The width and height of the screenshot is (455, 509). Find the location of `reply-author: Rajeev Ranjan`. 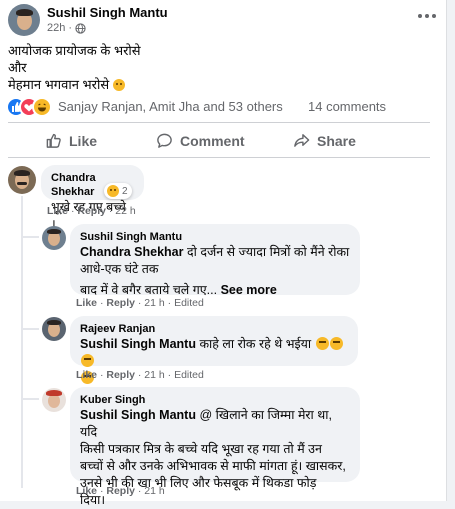

reply-author: Rajeev Ranjan is located at coordinates (214, 329).